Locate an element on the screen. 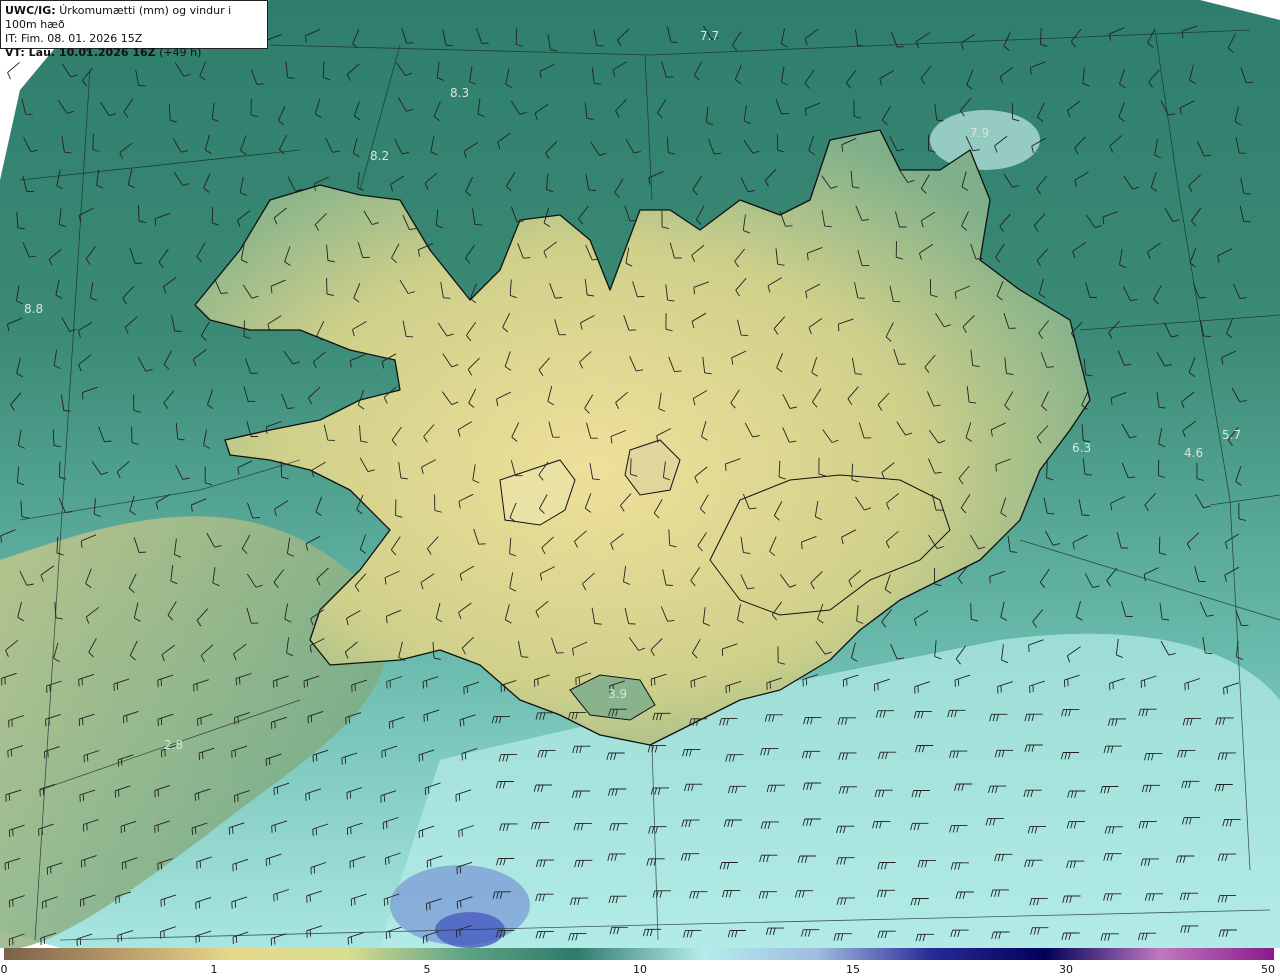  northeast-precip-patch is located at coordinates (985, 140).